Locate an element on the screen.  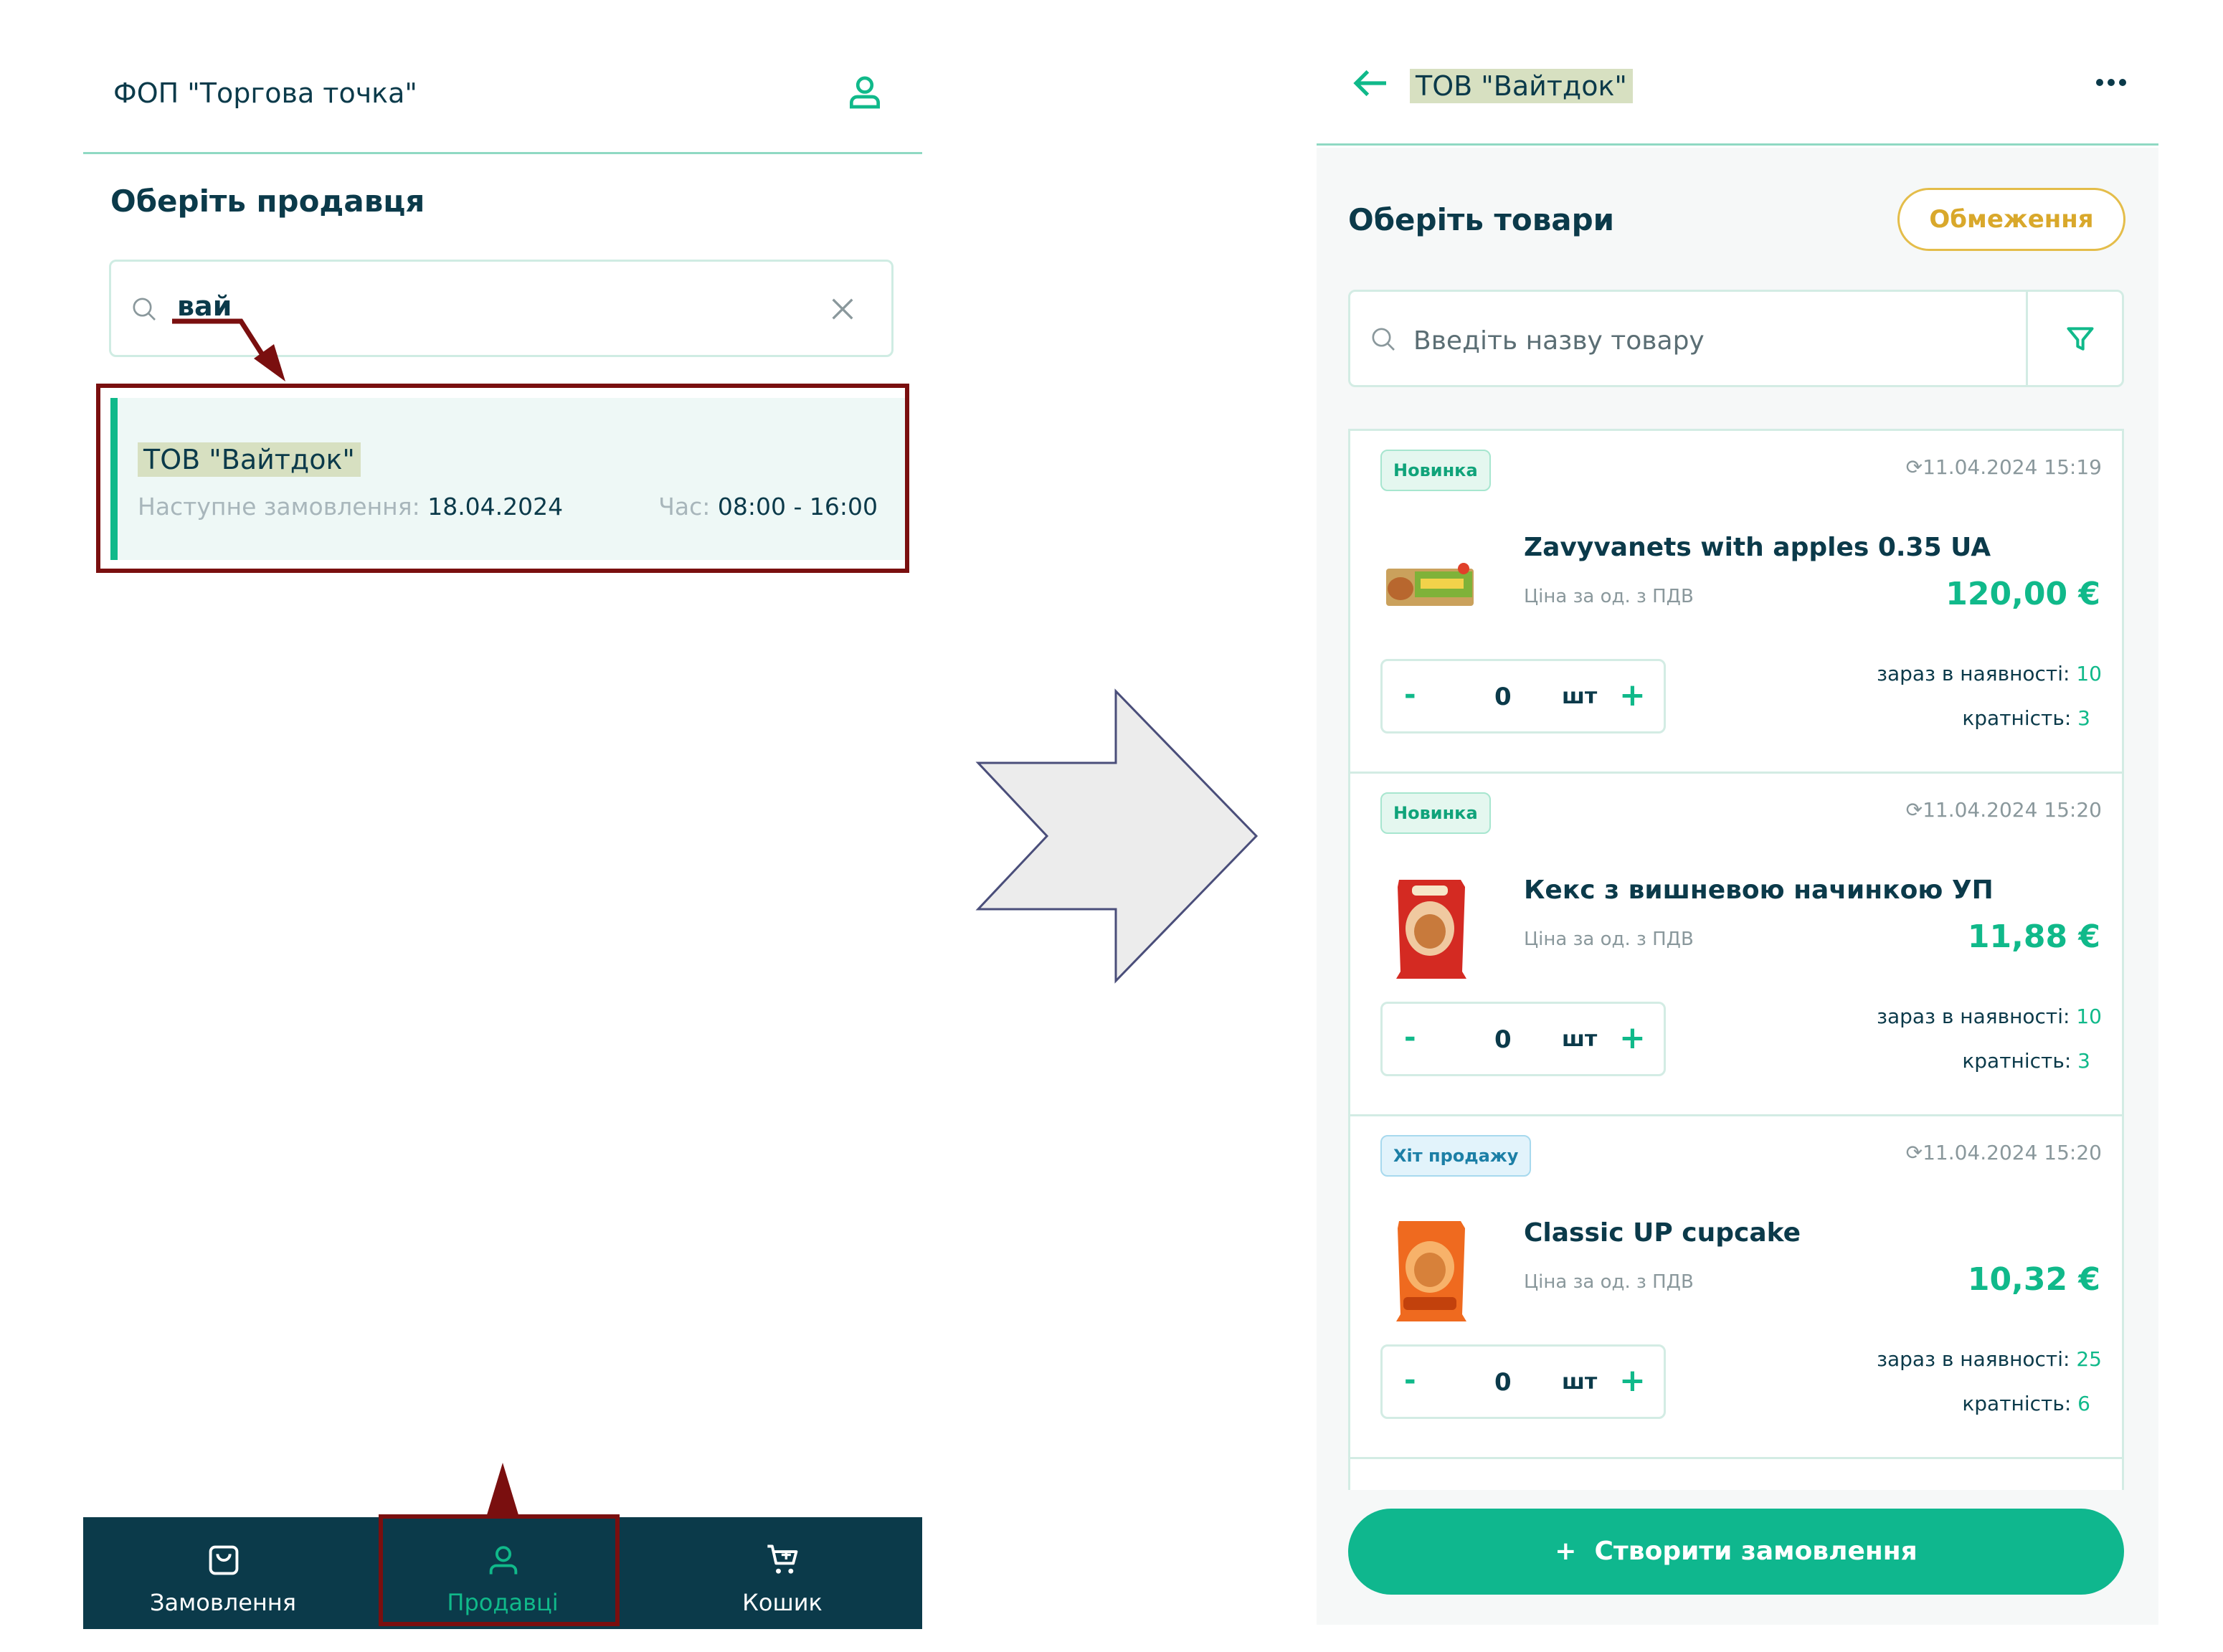
limits-button: Обмеження is located at coordinates (2011, 219).